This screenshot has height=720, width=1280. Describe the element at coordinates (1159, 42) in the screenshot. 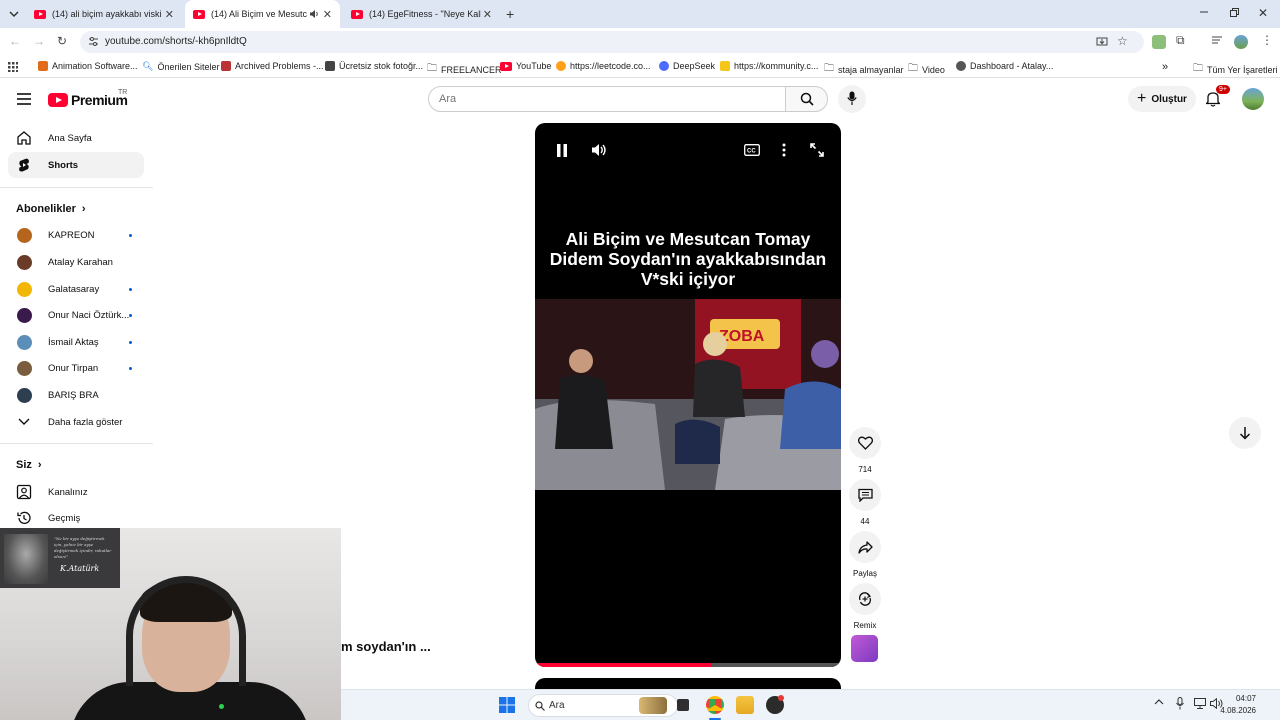

I see `extension-icon` at that location.